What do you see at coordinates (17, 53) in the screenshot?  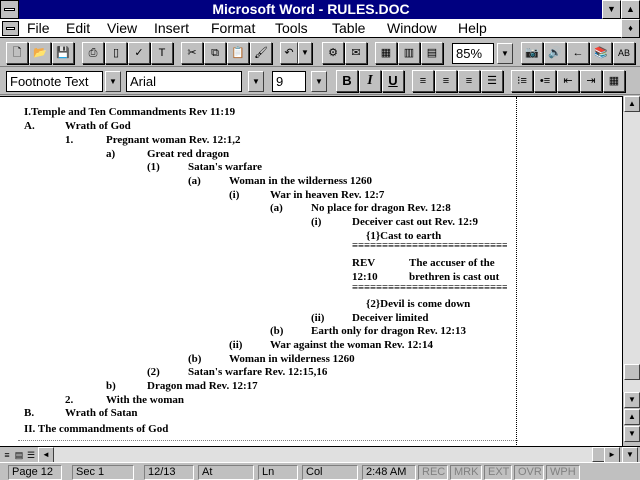 I see `new-document-icon: 🗋` at bounding box center [17, 53].